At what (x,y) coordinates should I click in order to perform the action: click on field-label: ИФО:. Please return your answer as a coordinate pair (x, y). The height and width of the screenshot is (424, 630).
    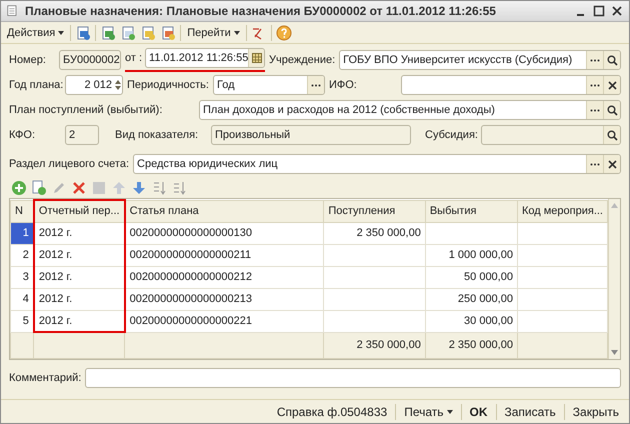
    Looking at the image, I should click on (343, 85).